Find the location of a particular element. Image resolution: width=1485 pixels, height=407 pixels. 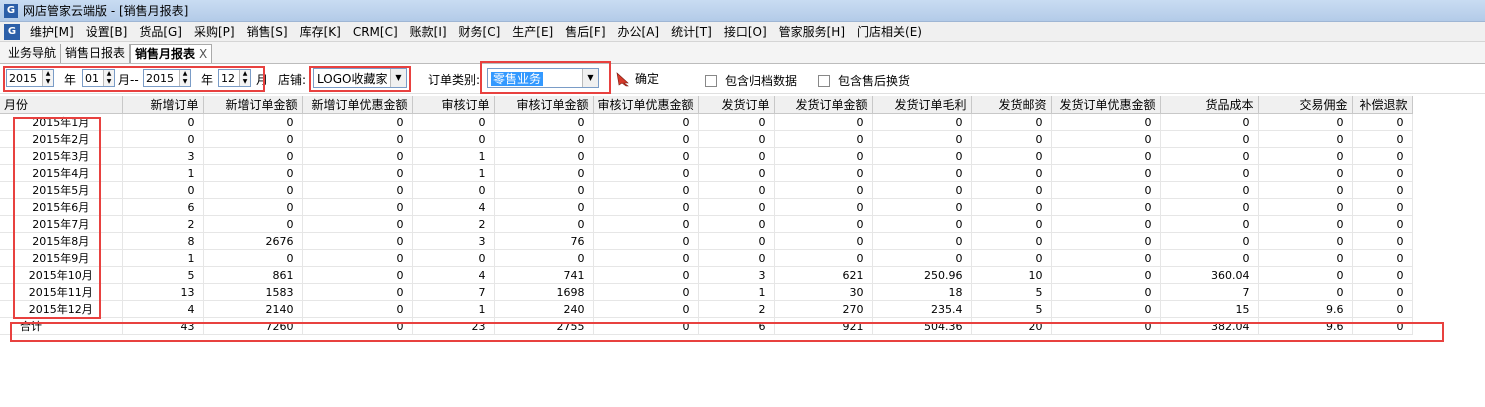

table-cell: 18 is located at coordinates (922, 292).